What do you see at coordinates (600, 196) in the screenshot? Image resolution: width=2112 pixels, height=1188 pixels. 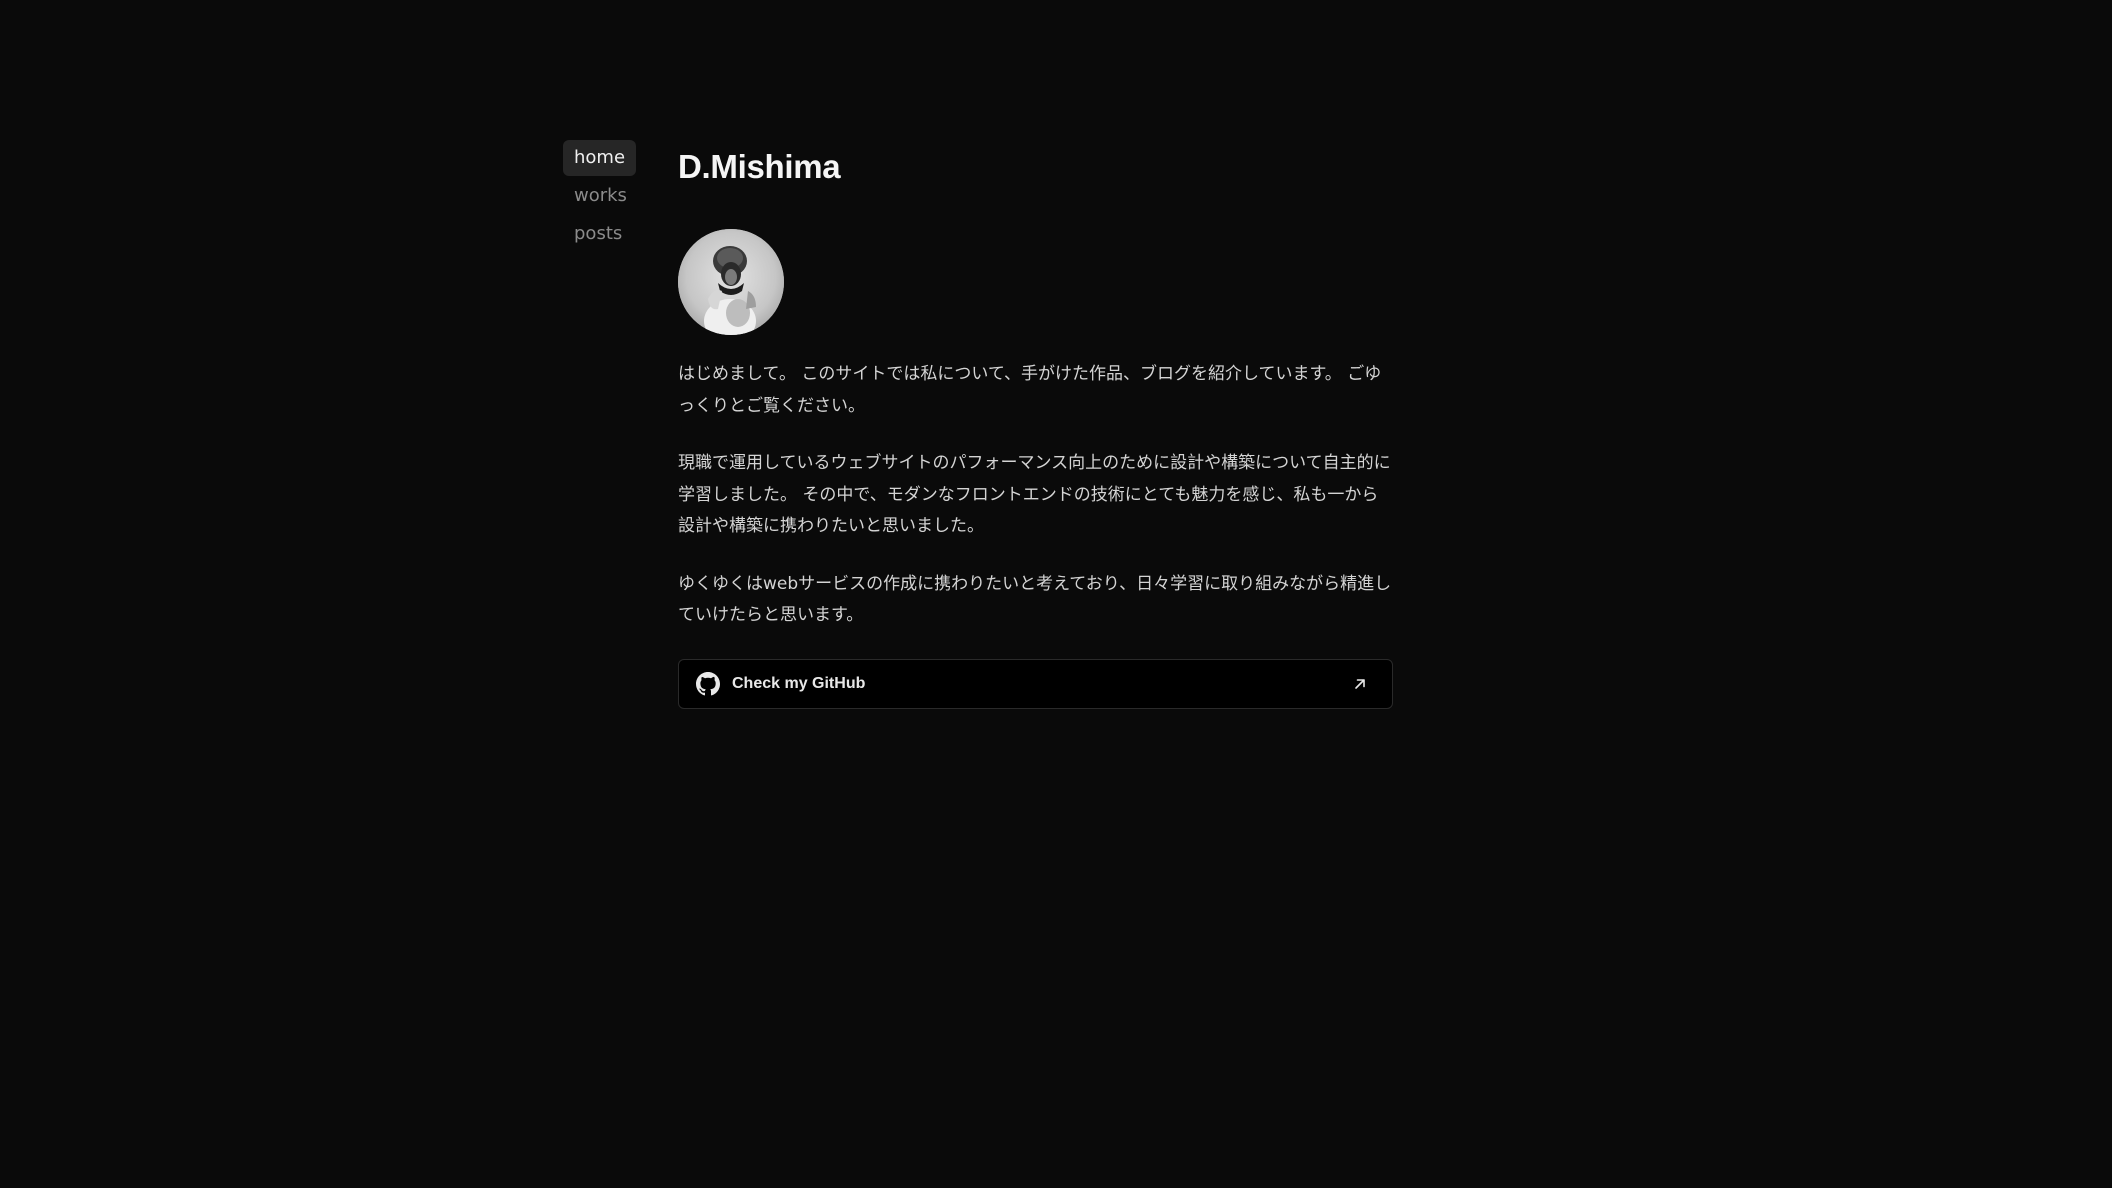 I see `nav-item-works: works` at bounding box center [600, 196].